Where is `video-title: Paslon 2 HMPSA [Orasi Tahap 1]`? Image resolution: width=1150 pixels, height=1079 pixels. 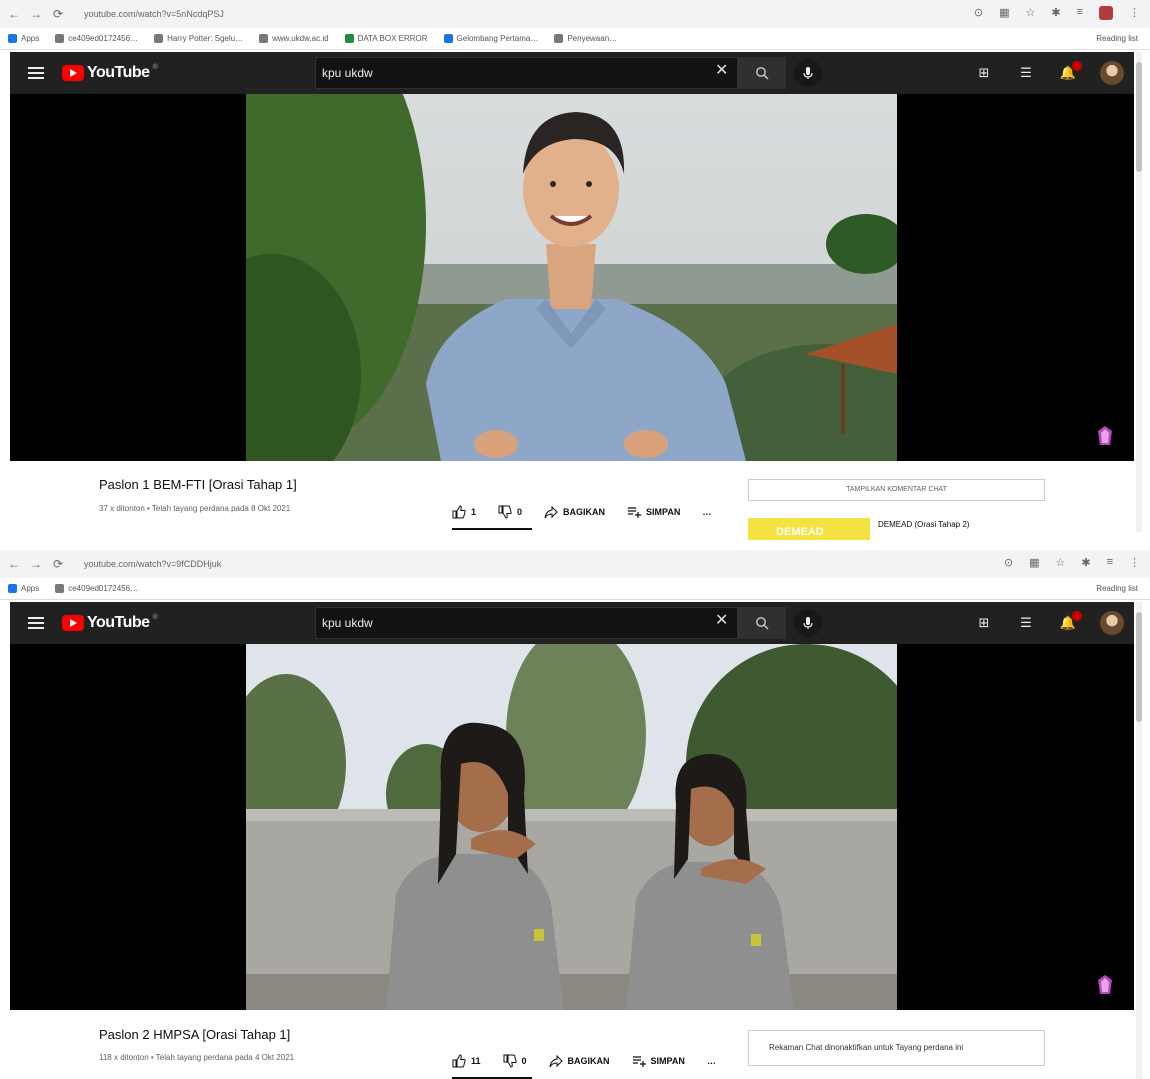 video-title: Paslon 2 HMPSA [Orasi Tahap 1] is located at coordinates (195, 1034).